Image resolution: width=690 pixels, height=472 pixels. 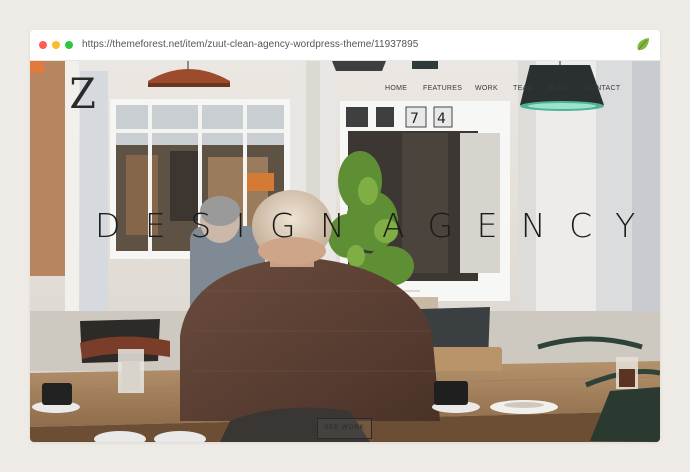 What do you see at coordinates (82, 93) in the screenshot?
I see `site-logo: Z` at bounding box center [82, 93].